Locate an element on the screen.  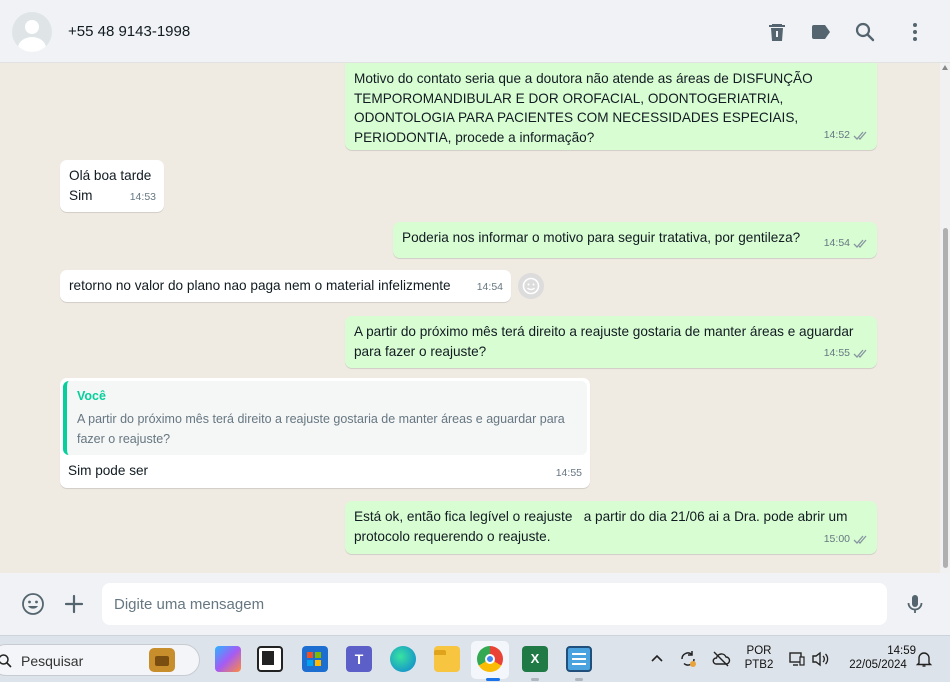
active-indicator is located at coordinates (493, 679).